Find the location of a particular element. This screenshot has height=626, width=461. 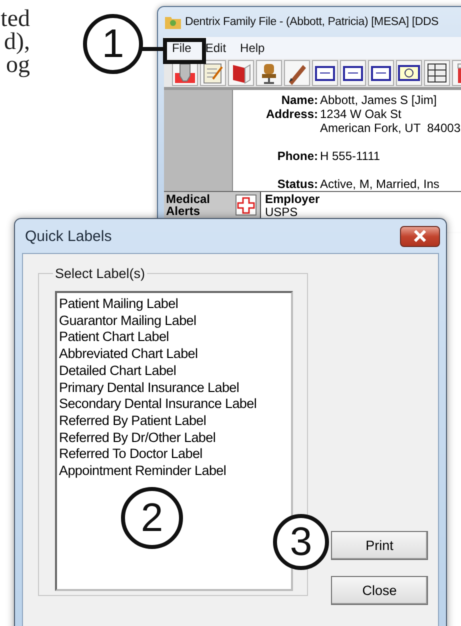

window-title: Dentrix Family File - (Abbott, Patricia) [MESA] [DDS is located at coordinates (312, 22).